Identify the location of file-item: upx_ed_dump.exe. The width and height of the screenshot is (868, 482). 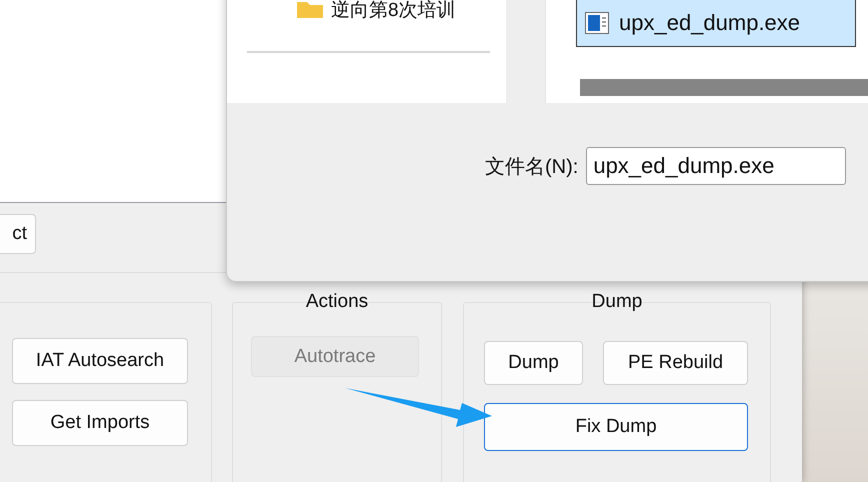
(716, 23).